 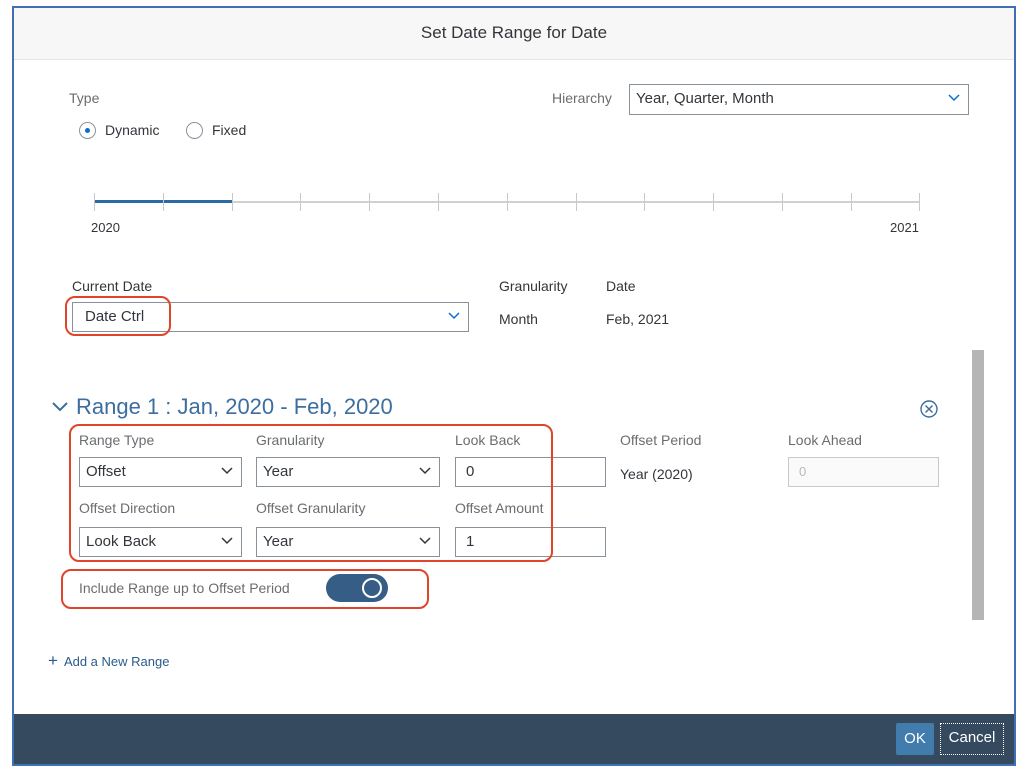 I want to click on remove-range-icon, so click(x=929, y=409).